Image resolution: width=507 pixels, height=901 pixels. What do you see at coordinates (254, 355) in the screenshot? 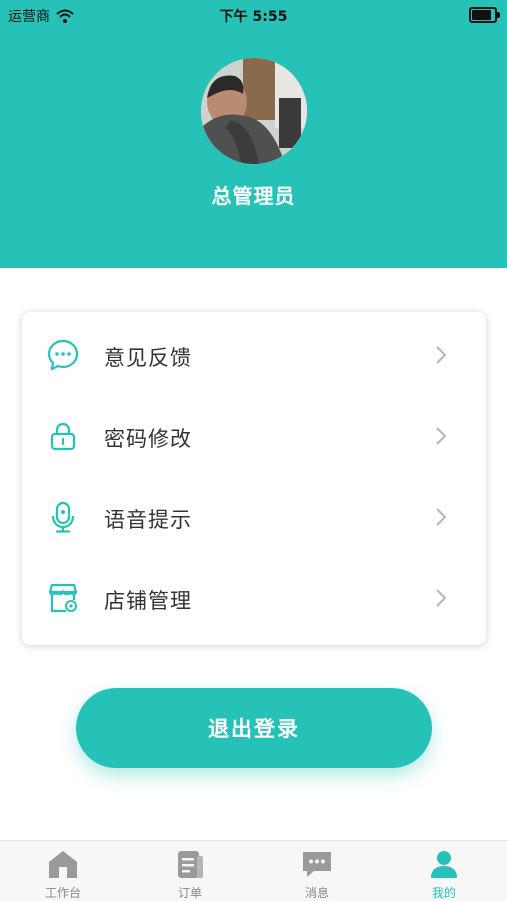
I see `menu-item-feedback: 意见反馈` at bounding box center [254, 355].